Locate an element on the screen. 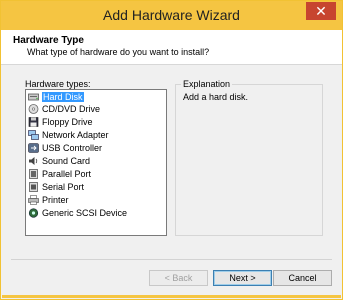 This screenshot has width=343, height=300. close-button: ✕ is located at coordinates (321, 11).